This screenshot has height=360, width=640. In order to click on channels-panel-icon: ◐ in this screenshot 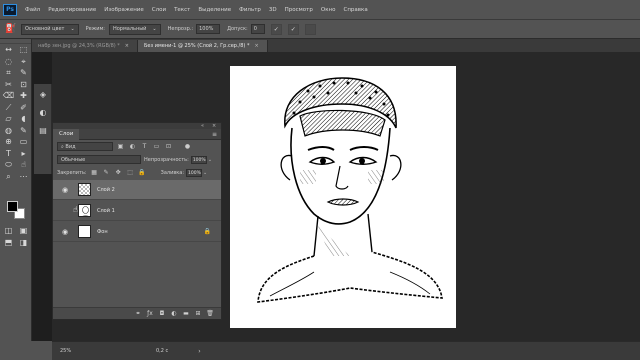, I will do `click(43, 113)`.